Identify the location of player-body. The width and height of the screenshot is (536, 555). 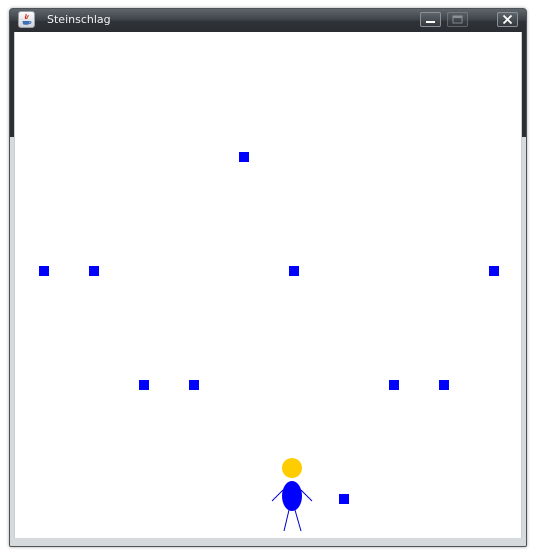
(292, 496).